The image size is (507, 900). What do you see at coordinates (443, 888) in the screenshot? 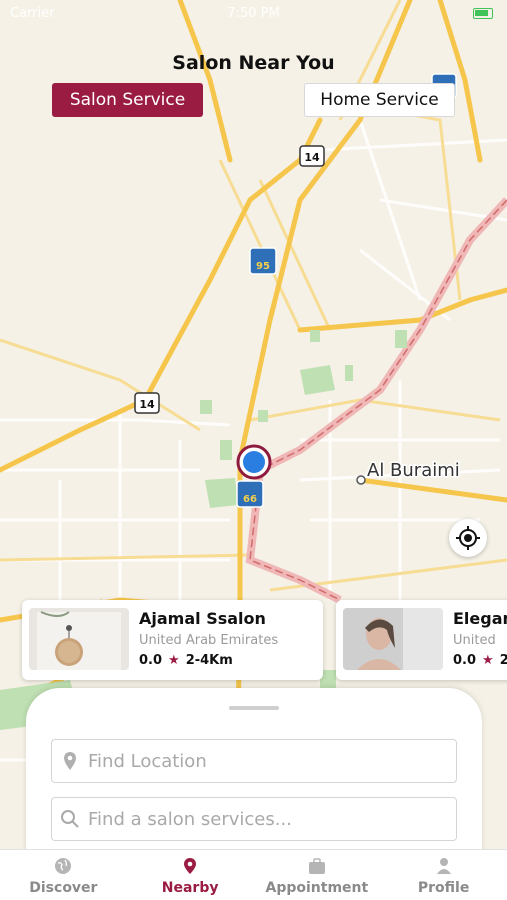
I see `tab-label: Profile` at bounding box center [443, 888].